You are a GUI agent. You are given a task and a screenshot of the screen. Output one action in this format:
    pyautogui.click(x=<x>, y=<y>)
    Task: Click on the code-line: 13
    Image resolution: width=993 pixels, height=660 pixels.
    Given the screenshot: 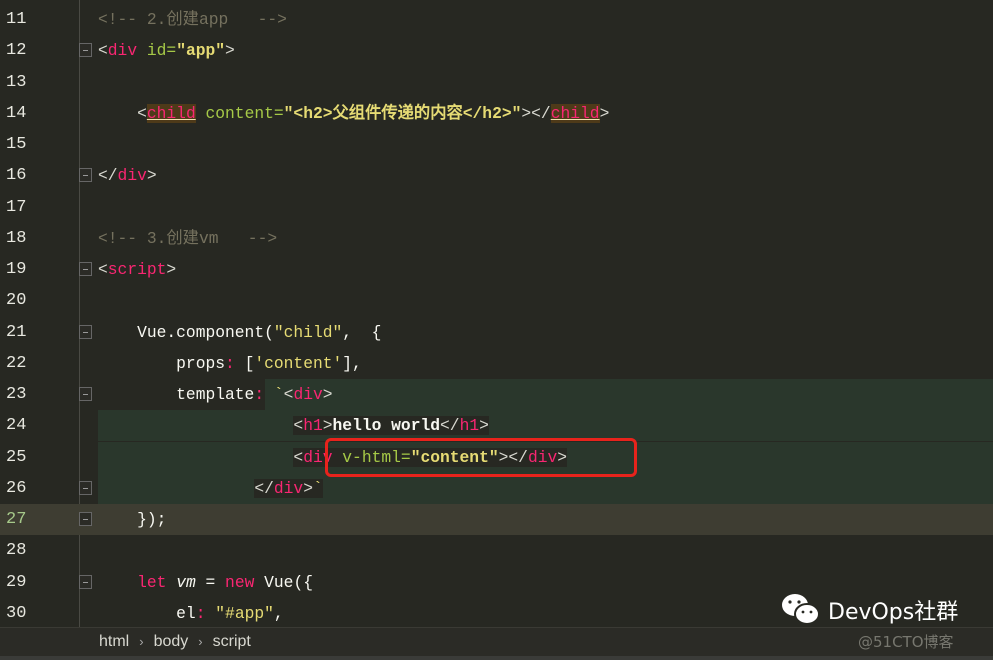 What is the action you would take?
    pyautogui.click(x=496, y=82)
    